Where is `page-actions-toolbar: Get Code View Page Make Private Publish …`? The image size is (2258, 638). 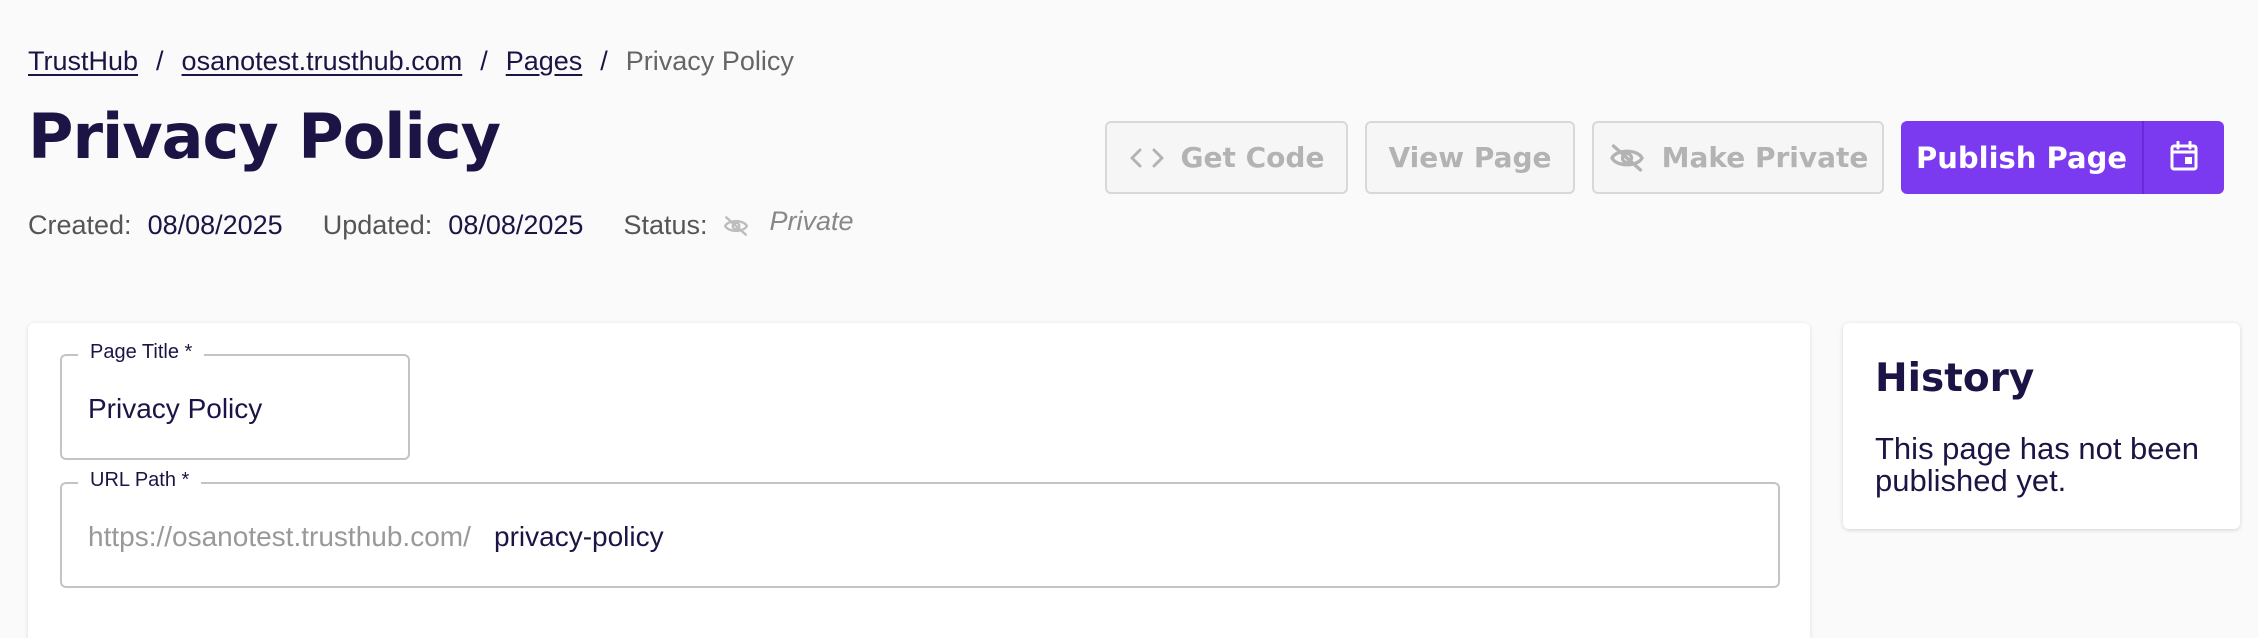 page-actions-toolbar: Get Code View Page Make Private Publish … is located at coordinates (1664, 157).